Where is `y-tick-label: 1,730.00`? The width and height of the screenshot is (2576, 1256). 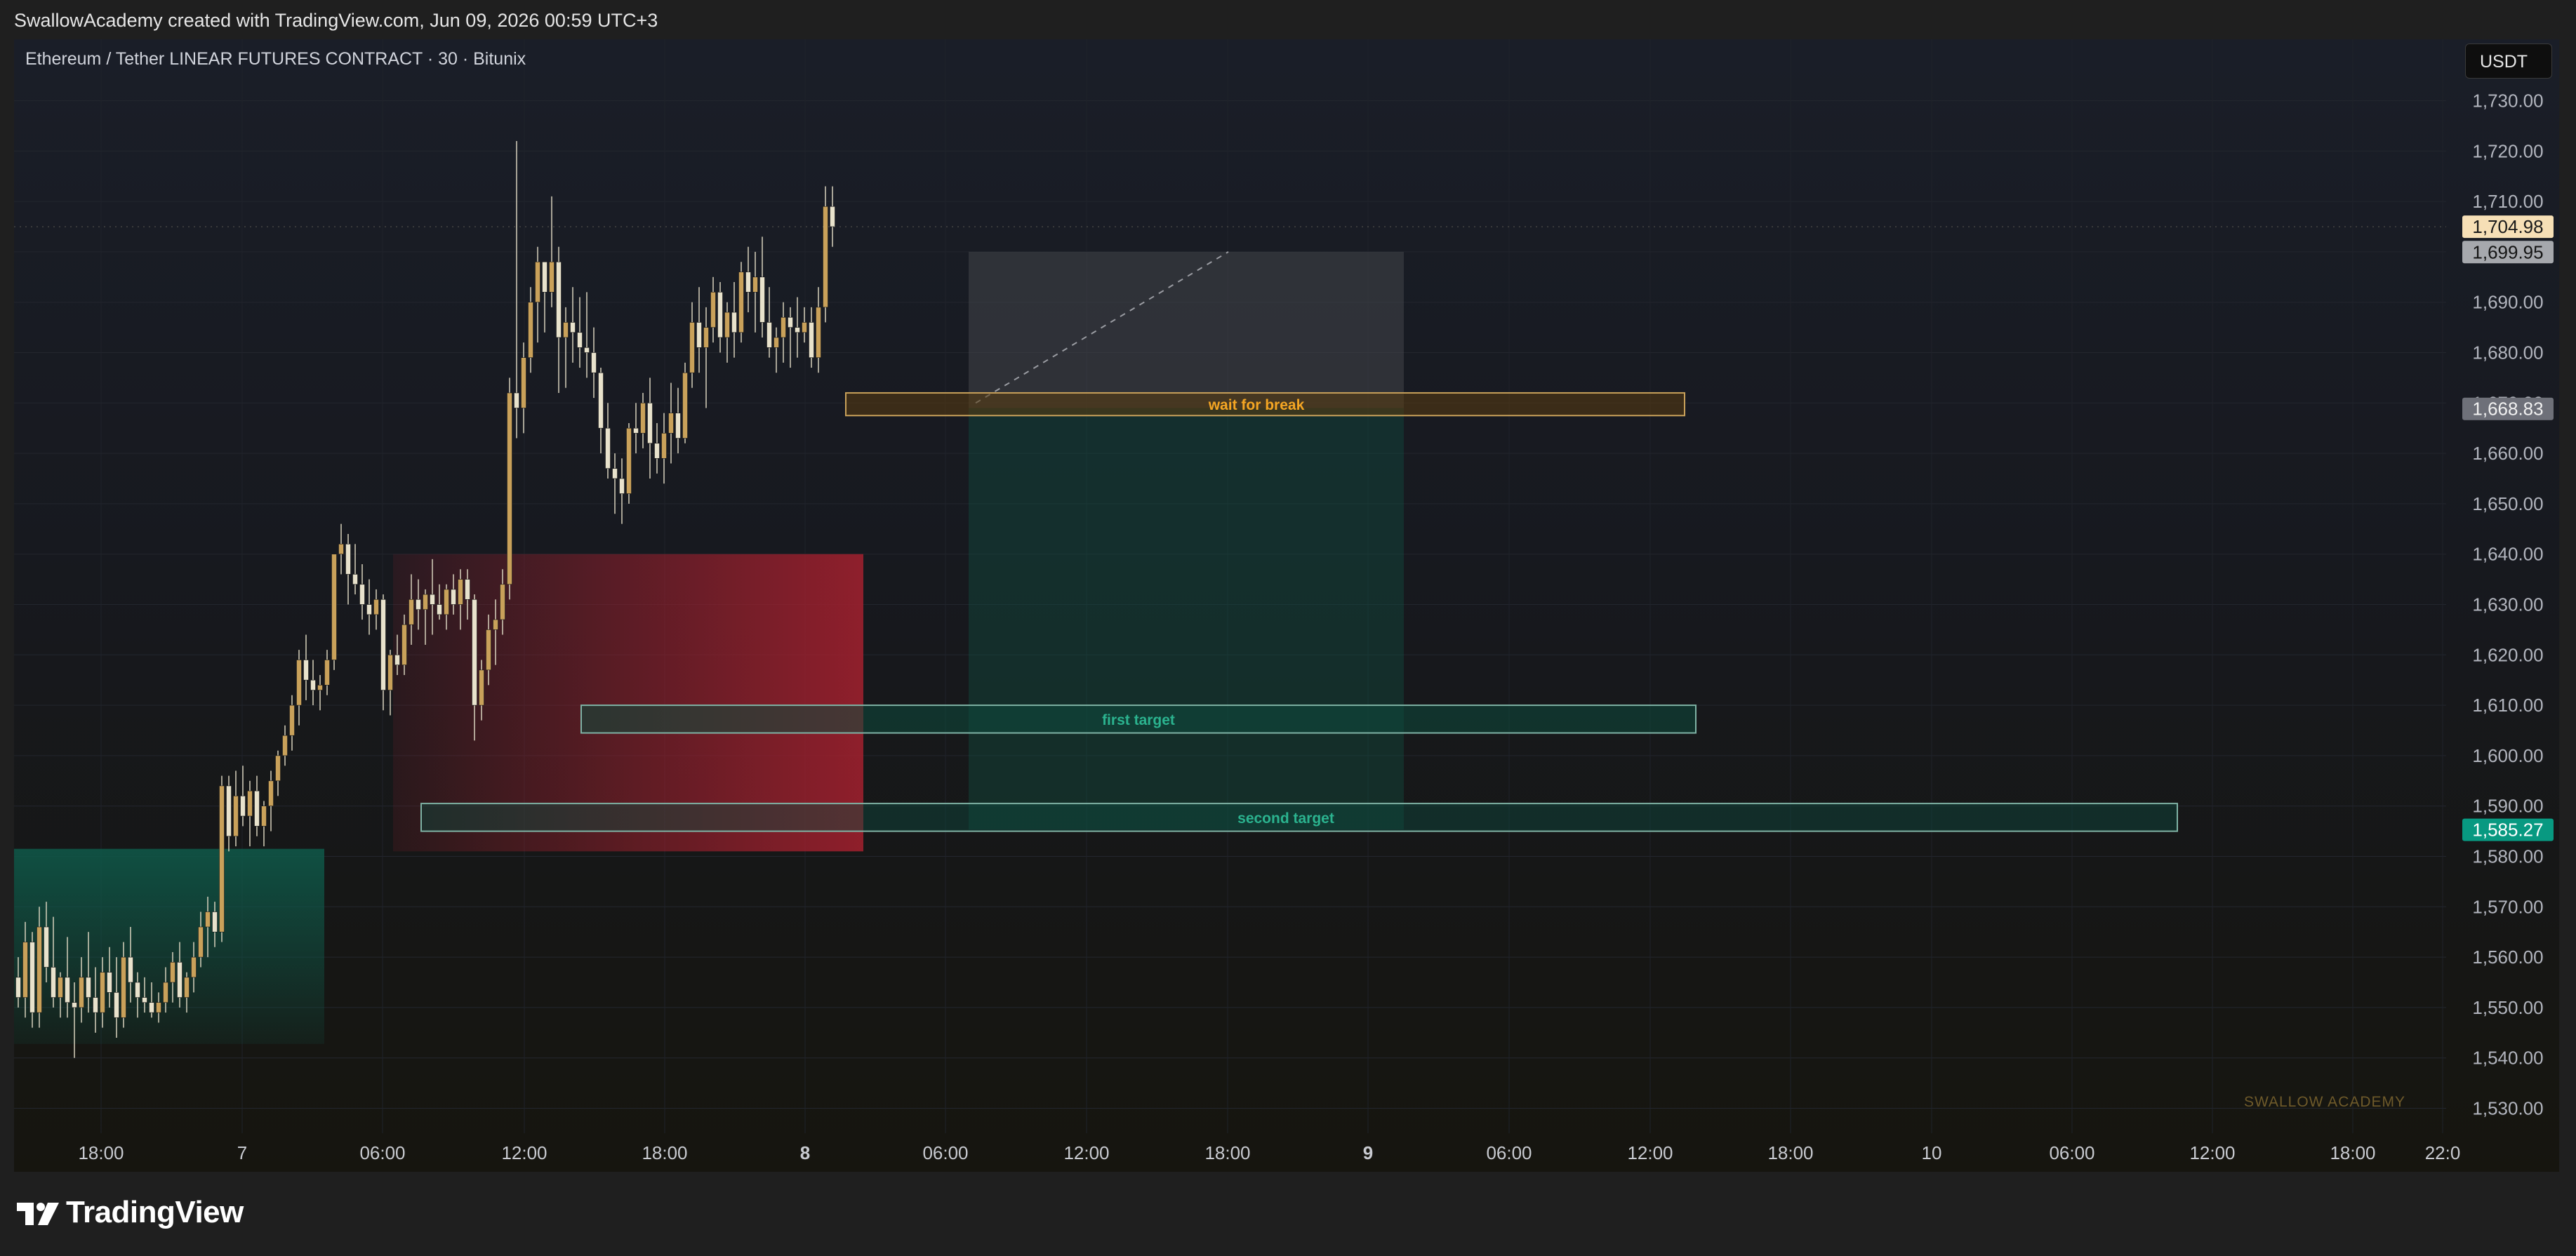
y-tick-label: 1,730.00 is located at coordinates (2508, 102).